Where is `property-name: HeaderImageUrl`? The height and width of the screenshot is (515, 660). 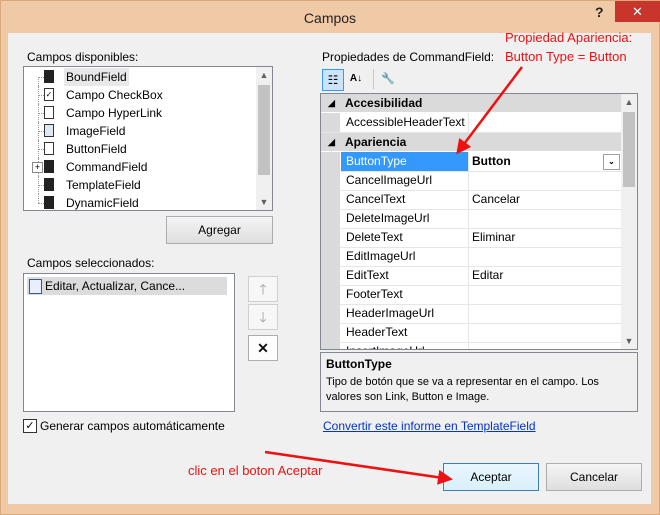 property-name: HeaderImageUrl is located at coordinates (405, 313).